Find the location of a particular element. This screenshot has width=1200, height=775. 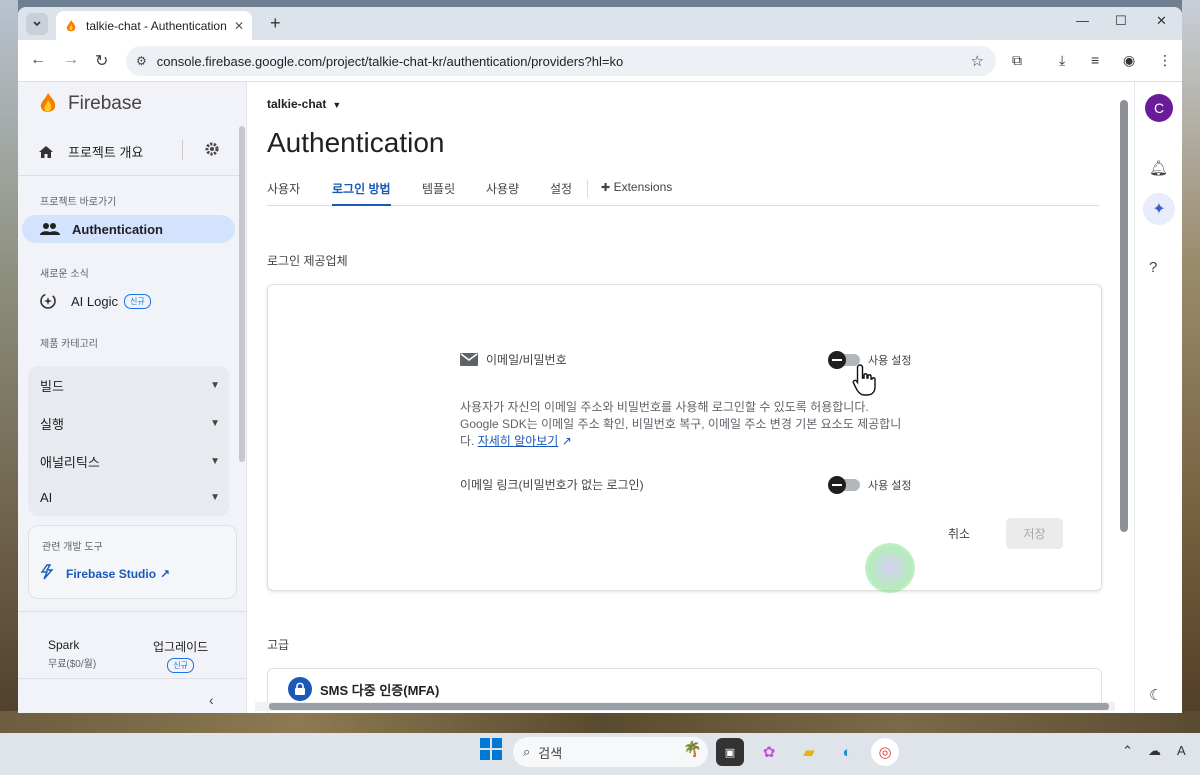

browser-tab: talkie-chat - Authentication - F ✕ is located at coordinates (154, 25).